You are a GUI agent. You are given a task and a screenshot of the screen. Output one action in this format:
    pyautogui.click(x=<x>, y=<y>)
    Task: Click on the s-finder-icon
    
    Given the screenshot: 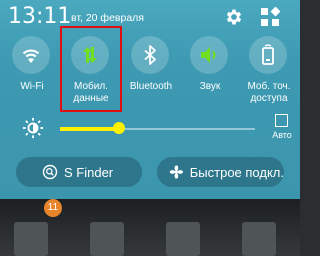 What is the action you would take?
    pyautogui.click(x=50, y=172)
    